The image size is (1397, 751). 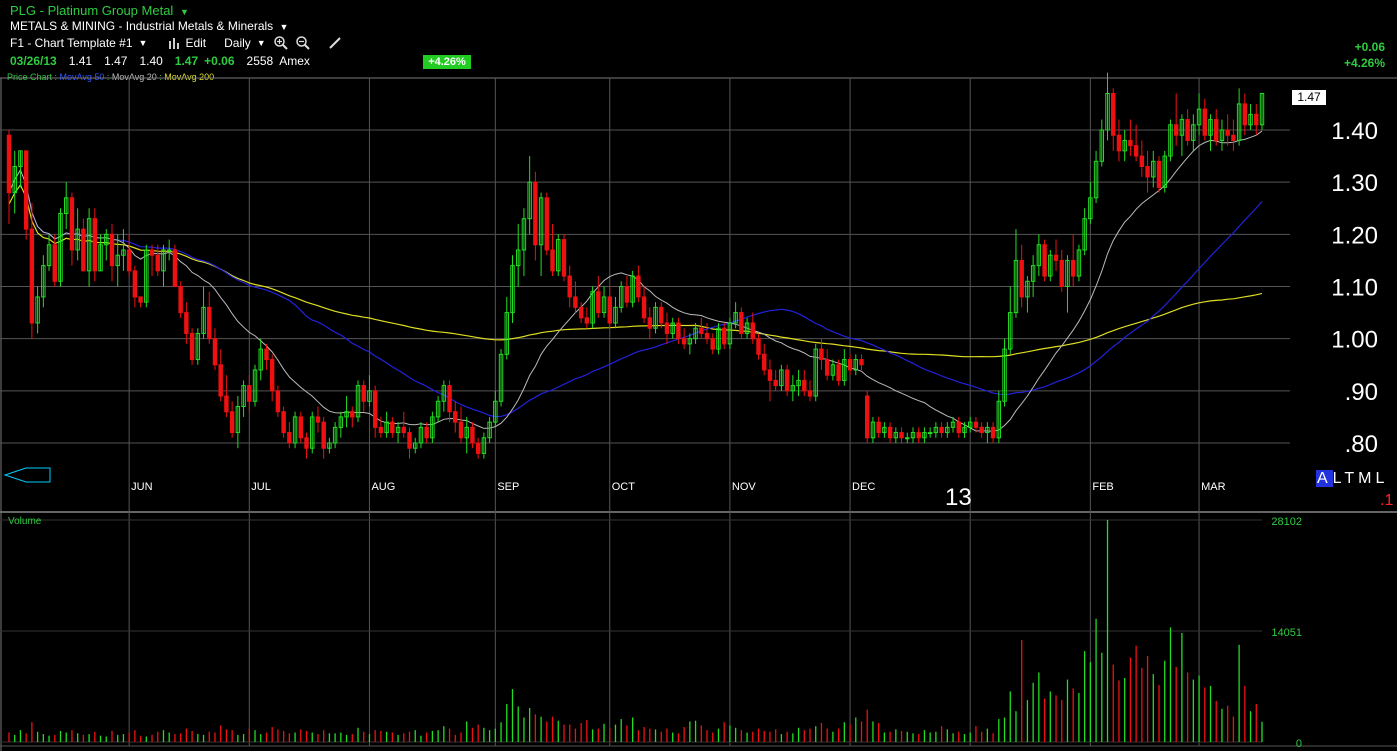 What do you see at coordinates (1286, 522) in the screenshot?
I see `volume-tick-label: 28102` at bounding box center [1286, 522].